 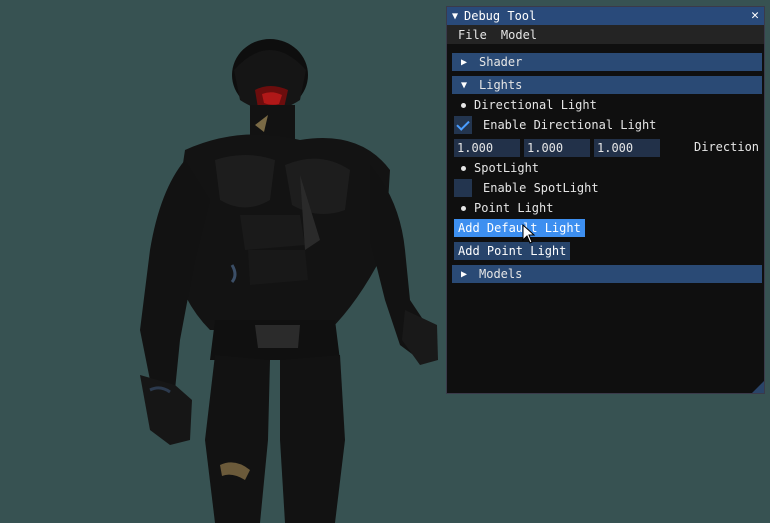 I want to click on mouse-pointer-icon, so click(x=529, y=234).